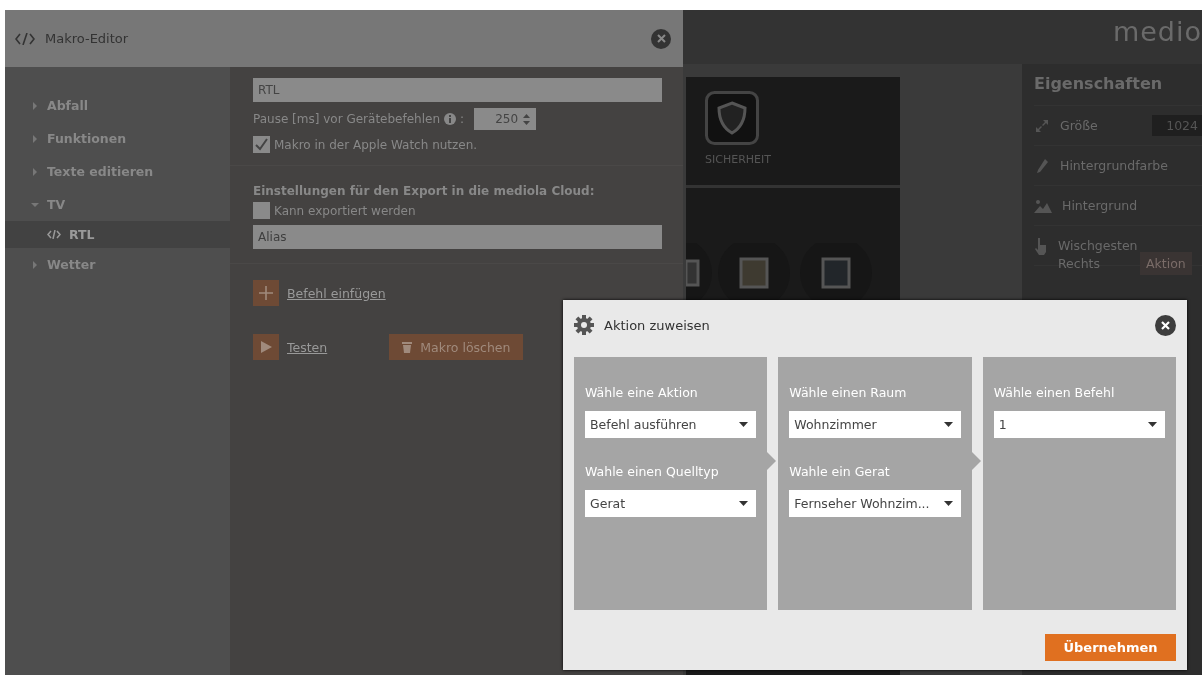  Describe the element at coordinates (671, 424) in the screenshot. I see `select-field: Befehl ausführen` at that location.